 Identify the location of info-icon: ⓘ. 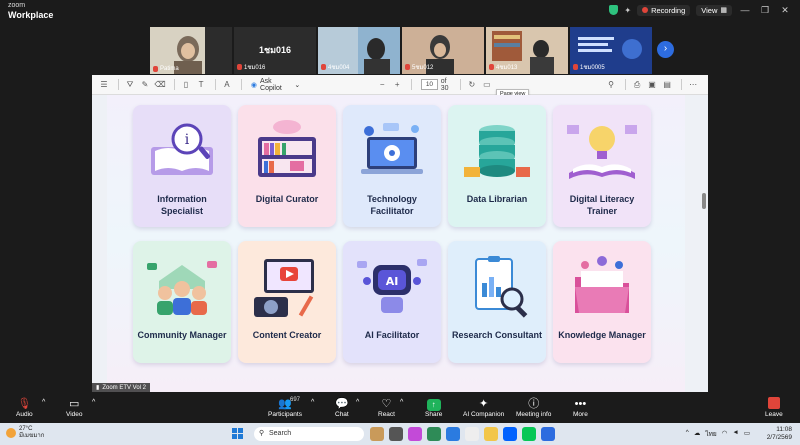
(534, 404).